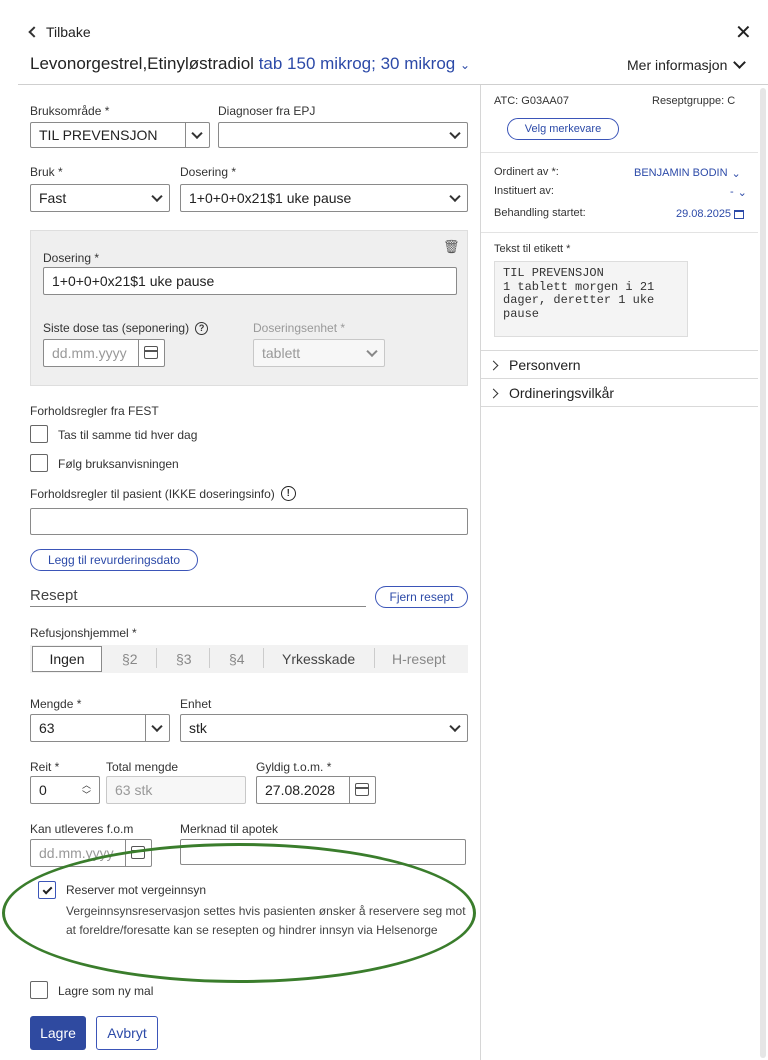 The height and width of the screenshot is (1060, 768). What do you see at coordinates (687, 64) in the screenshot?
I see `more-info-toggle: Mer informasjon` at bounding box center [687, 64].